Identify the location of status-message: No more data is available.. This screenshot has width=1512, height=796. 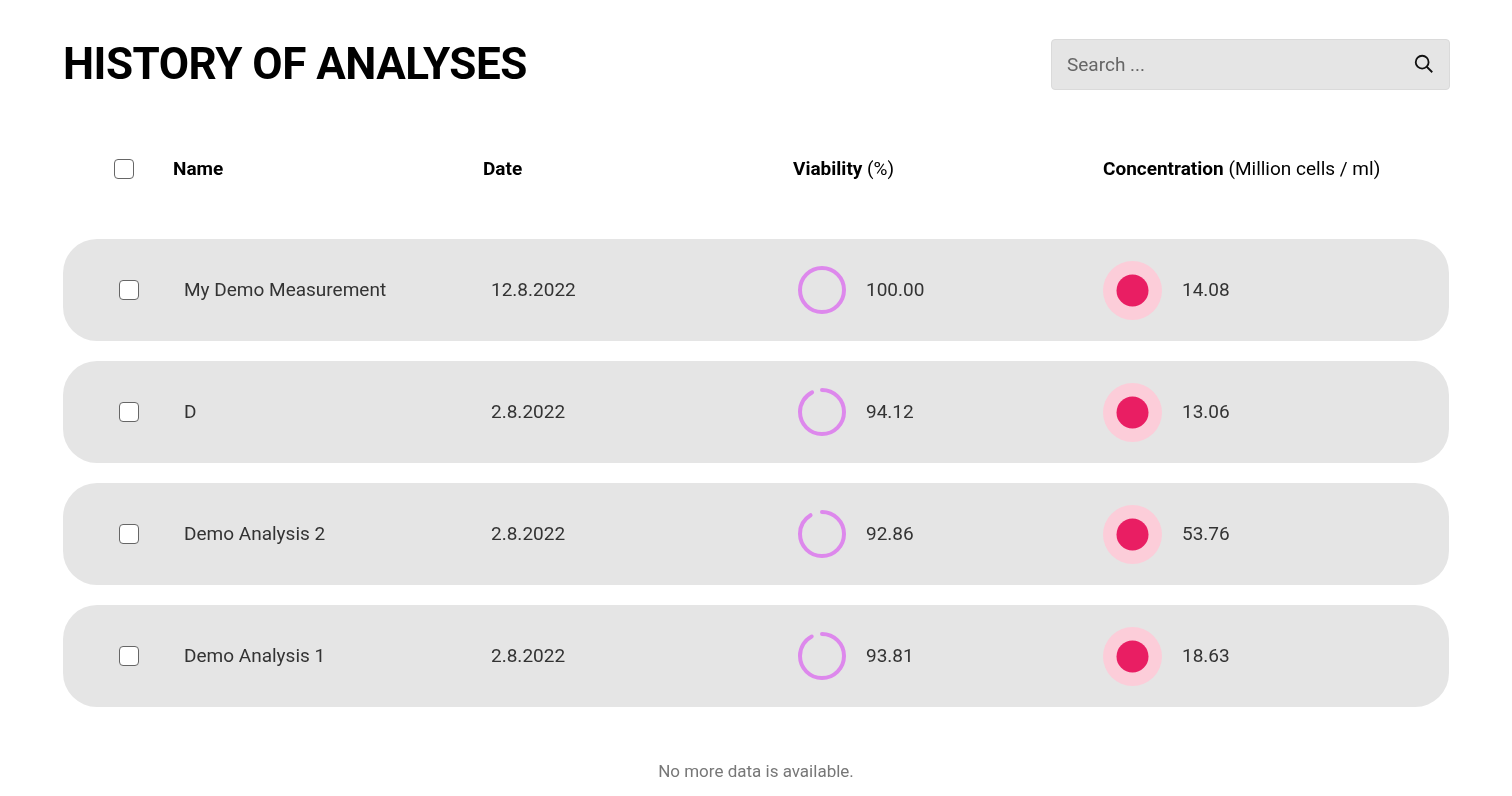
(756, 771).